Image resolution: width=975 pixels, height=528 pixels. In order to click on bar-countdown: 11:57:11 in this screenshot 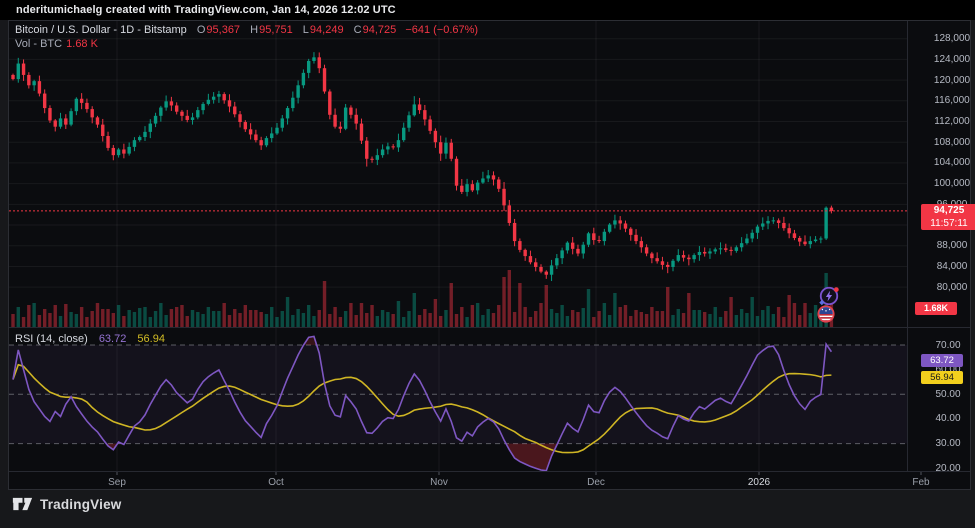, I will do `click(949, 223)`.